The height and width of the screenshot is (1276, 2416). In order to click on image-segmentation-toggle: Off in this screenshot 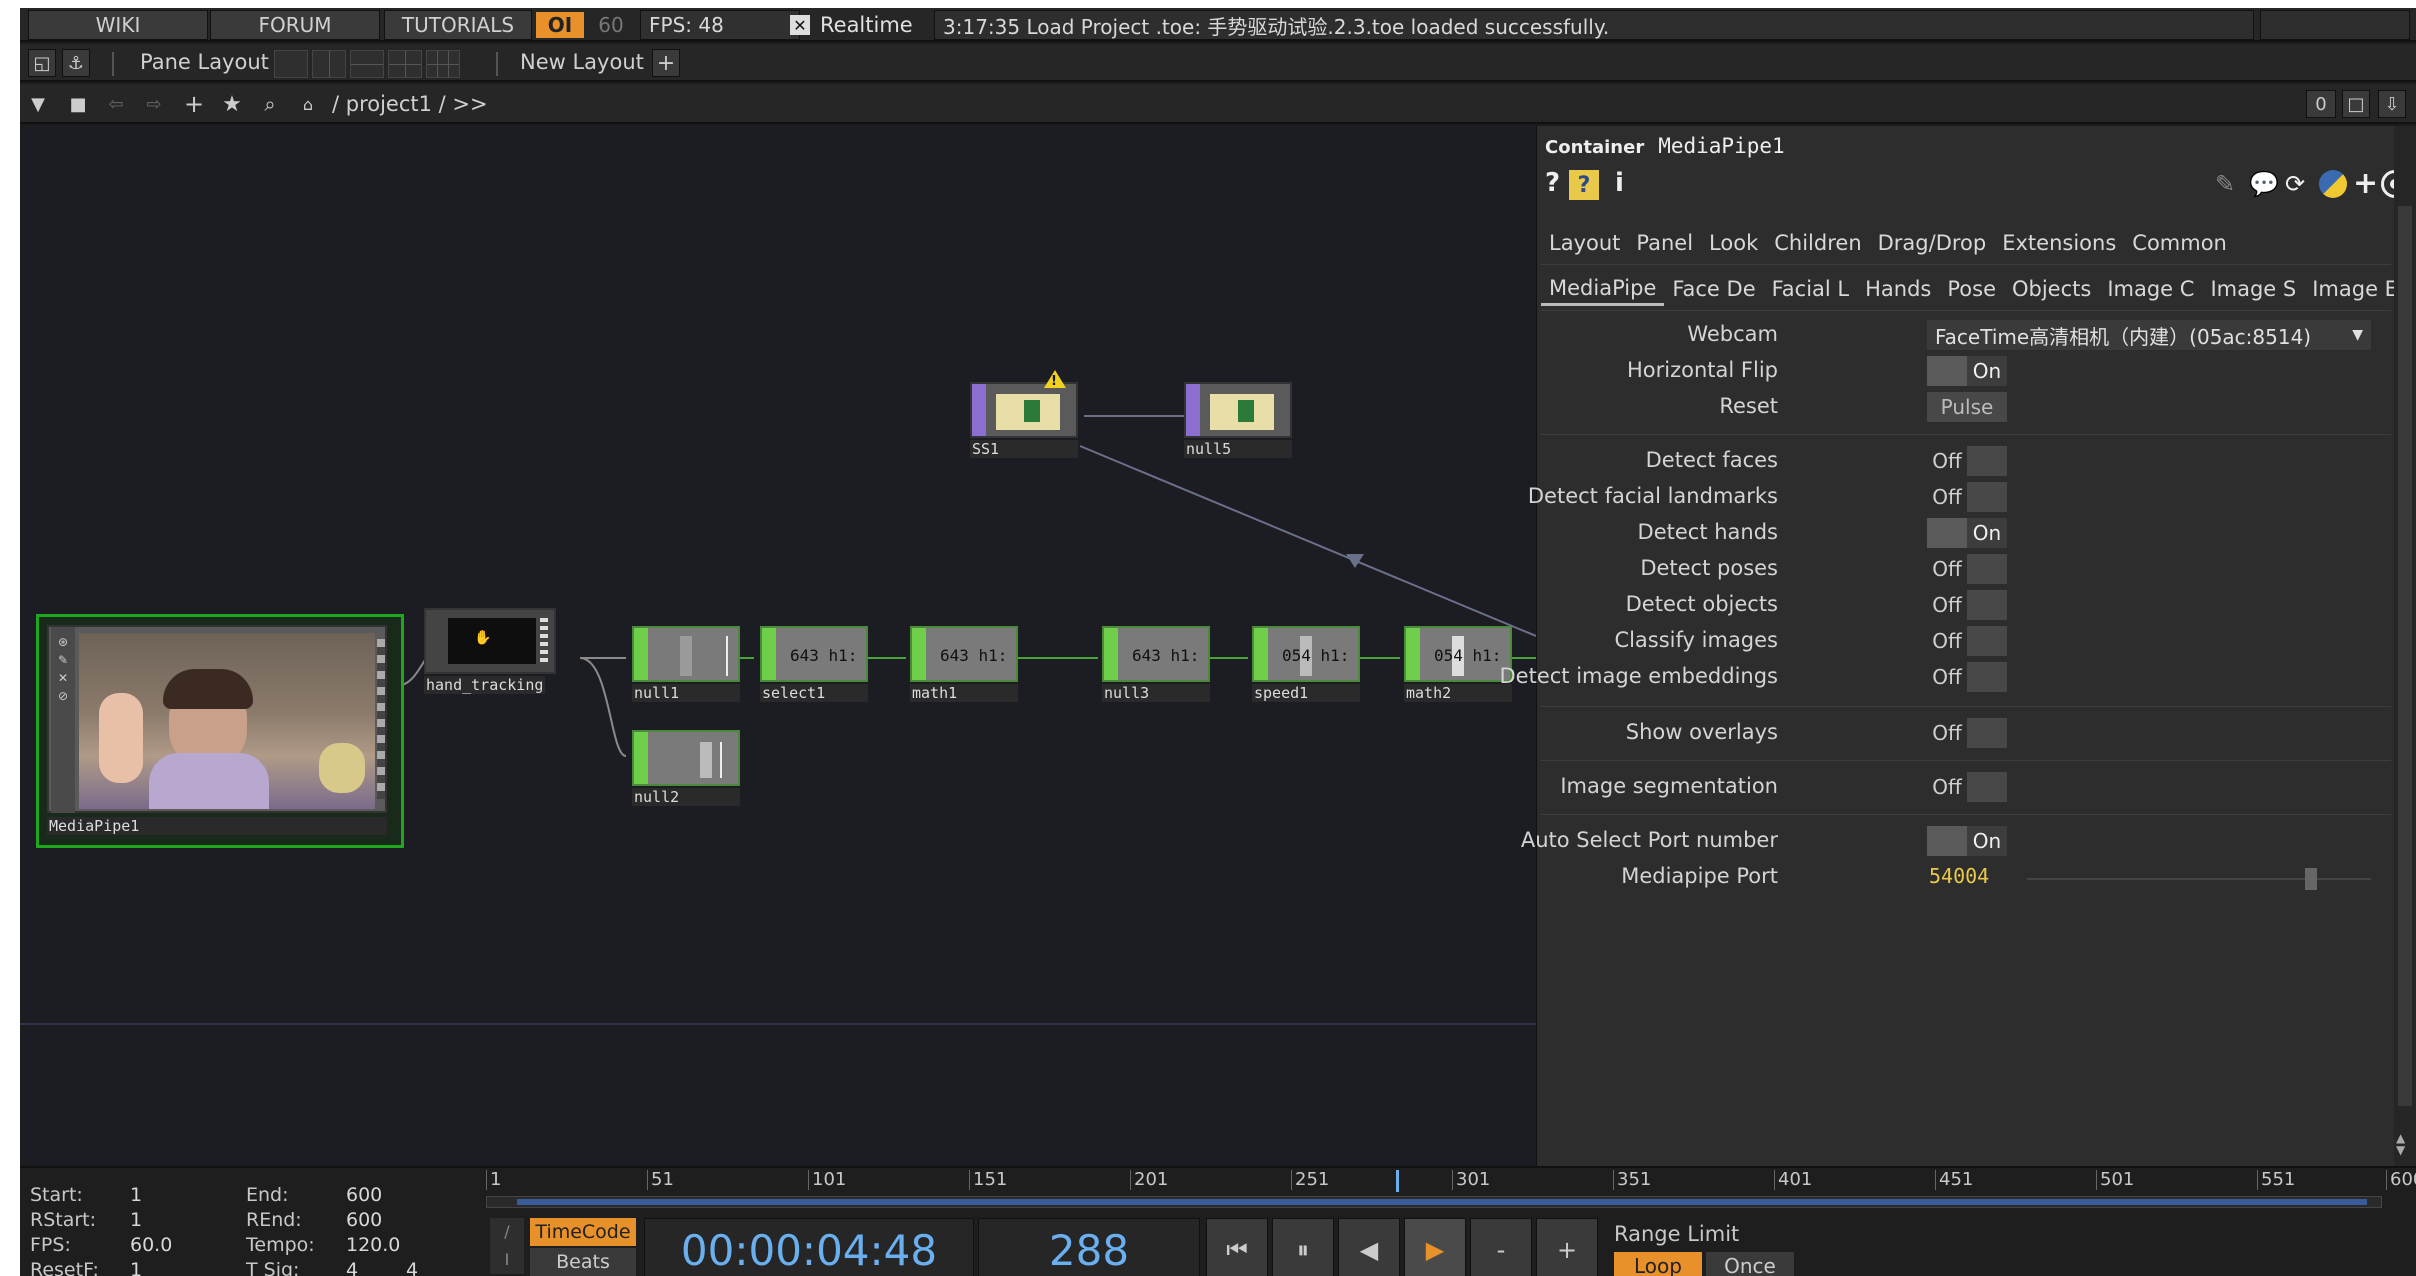, I will do `click(1967, 787)`.